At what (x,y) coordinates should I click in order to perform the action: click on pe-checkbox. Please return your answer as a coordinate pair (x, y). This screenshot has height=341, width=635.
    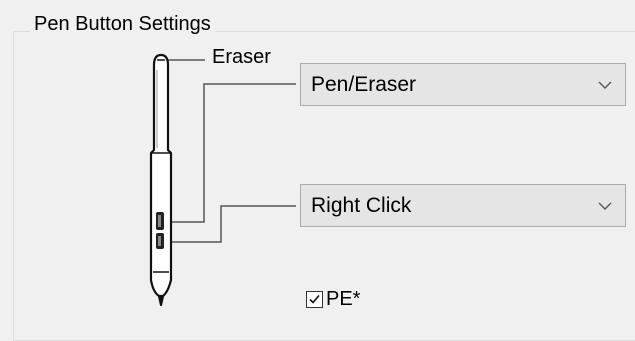
    Looking at the image, I should click on (314, 299).